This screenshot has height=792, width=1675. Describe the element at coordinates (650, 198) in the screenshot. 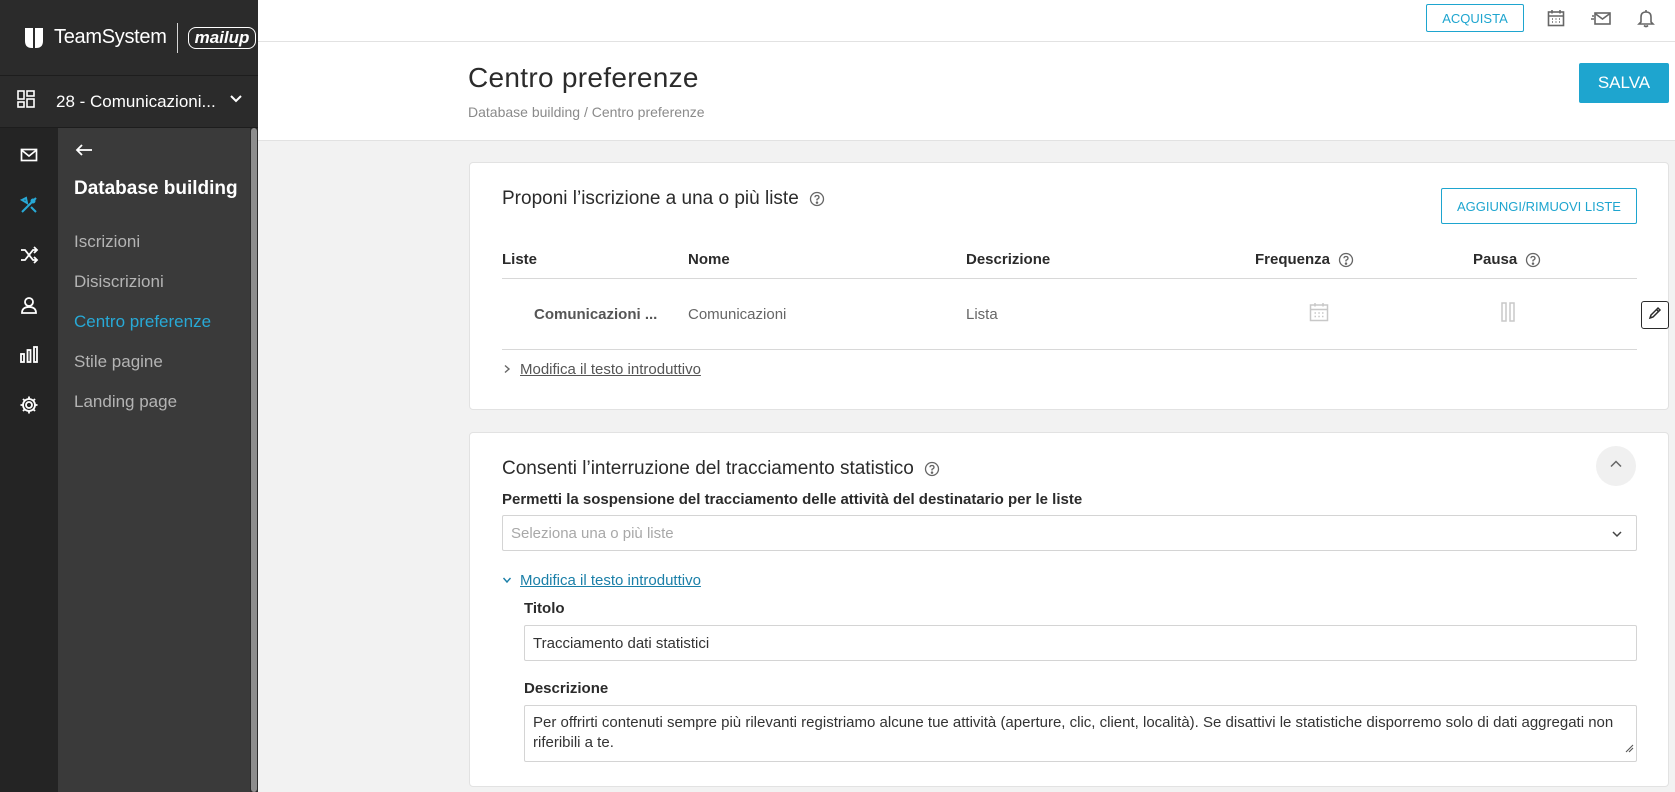

I see `lists-card-title-text: Proponi l’iscrizione a una o più liste` at that location.